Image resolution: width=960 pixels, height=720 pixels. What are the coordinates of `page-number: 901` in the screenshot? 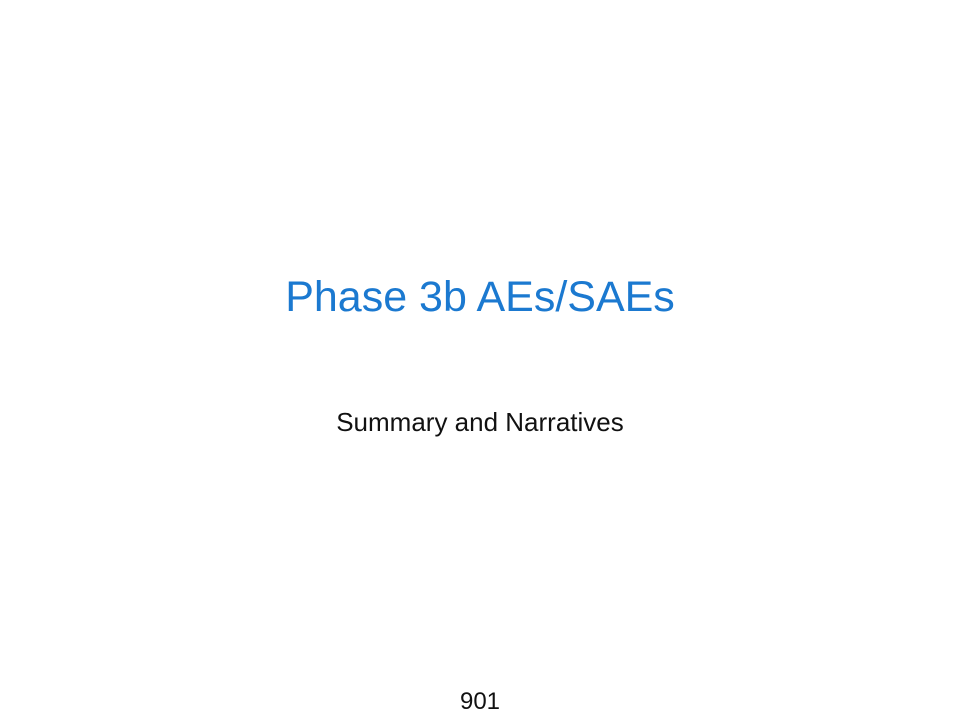 It's located at (480, 701).